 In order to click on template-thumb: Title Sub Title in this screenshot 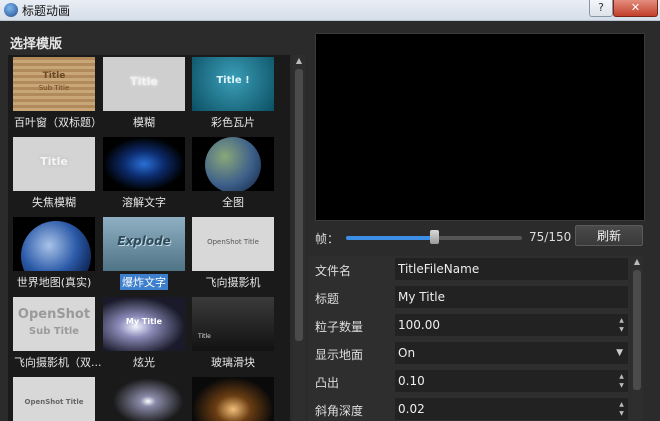, I will do `click(54, 84)`.